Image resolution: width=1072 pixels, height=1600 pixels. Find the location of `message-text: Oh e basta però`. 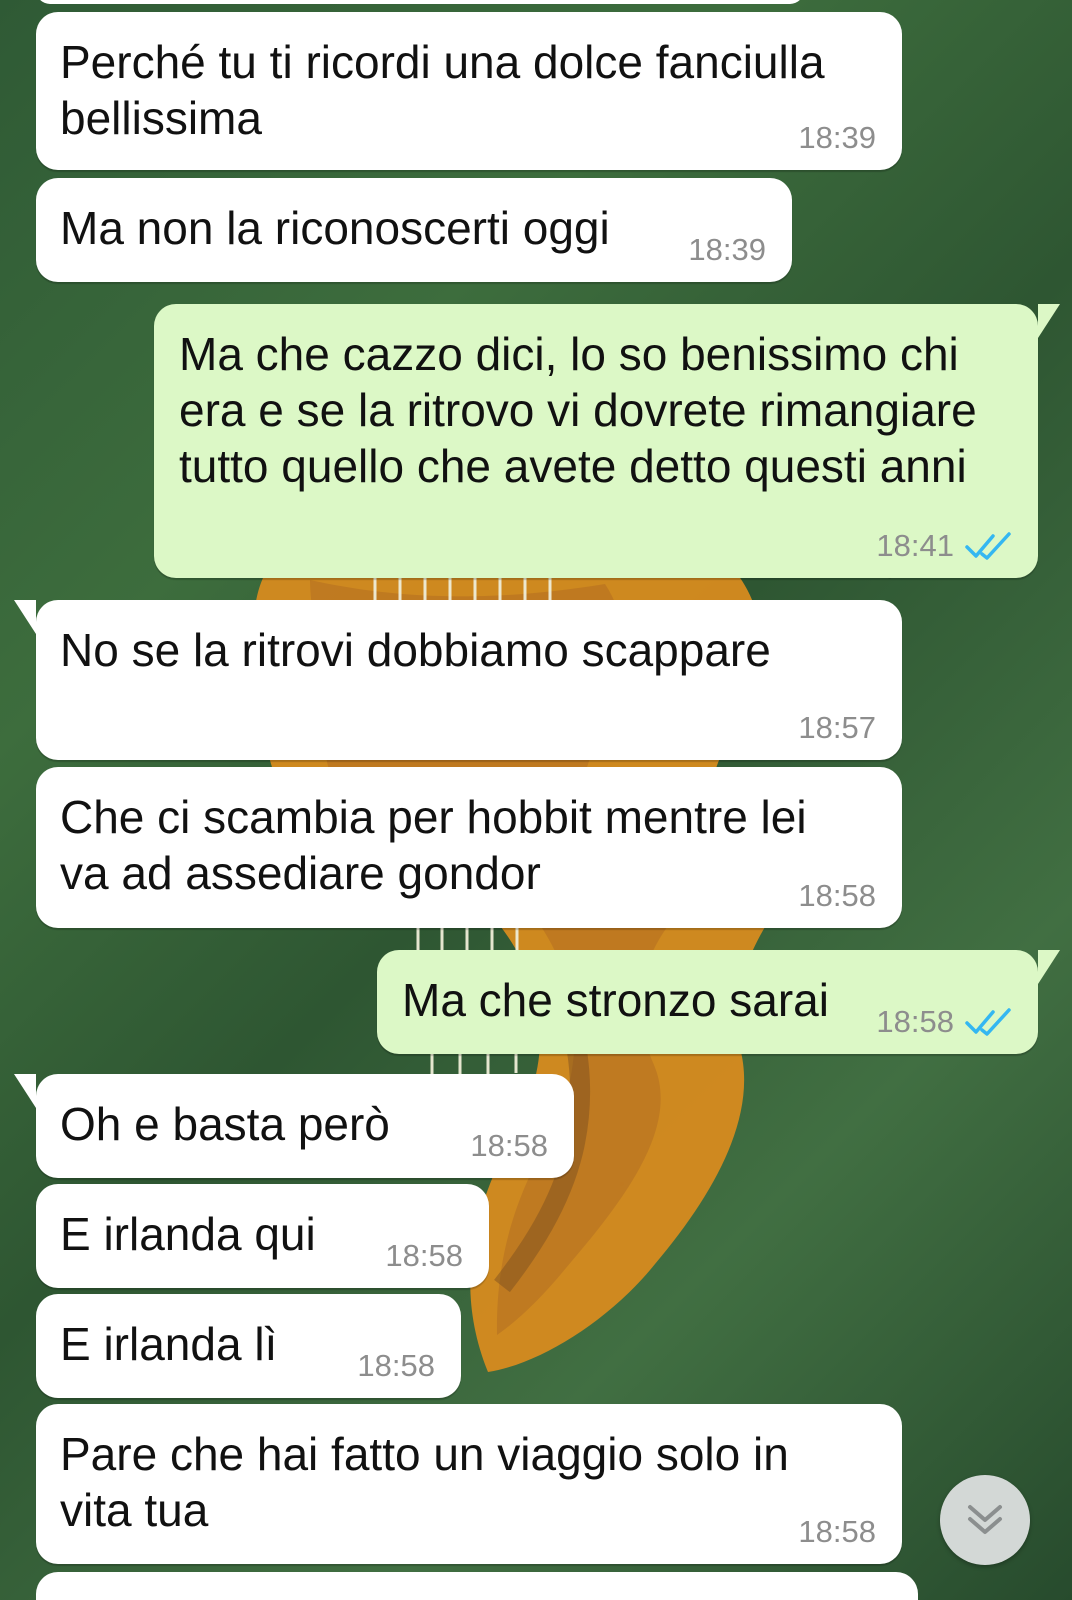

message-text: Oh e basta però is located at coordinates (225, 1124).